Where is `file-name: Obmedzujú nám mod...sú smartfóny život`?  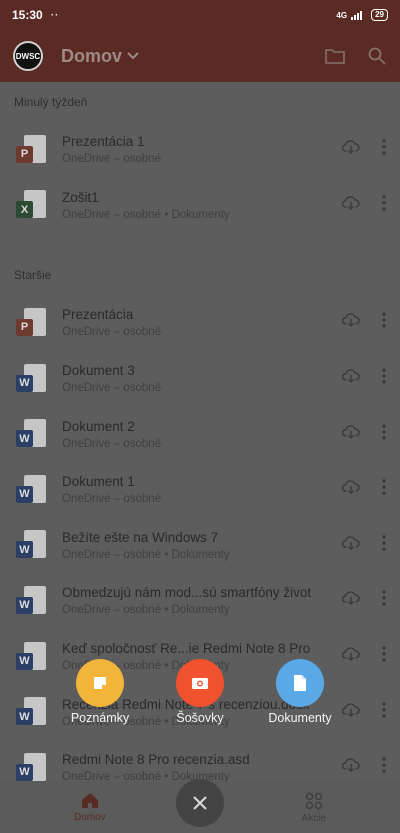 file-name: Obmedzujú nám mod...sú smartfóny život is located at coordinates (187, 593).